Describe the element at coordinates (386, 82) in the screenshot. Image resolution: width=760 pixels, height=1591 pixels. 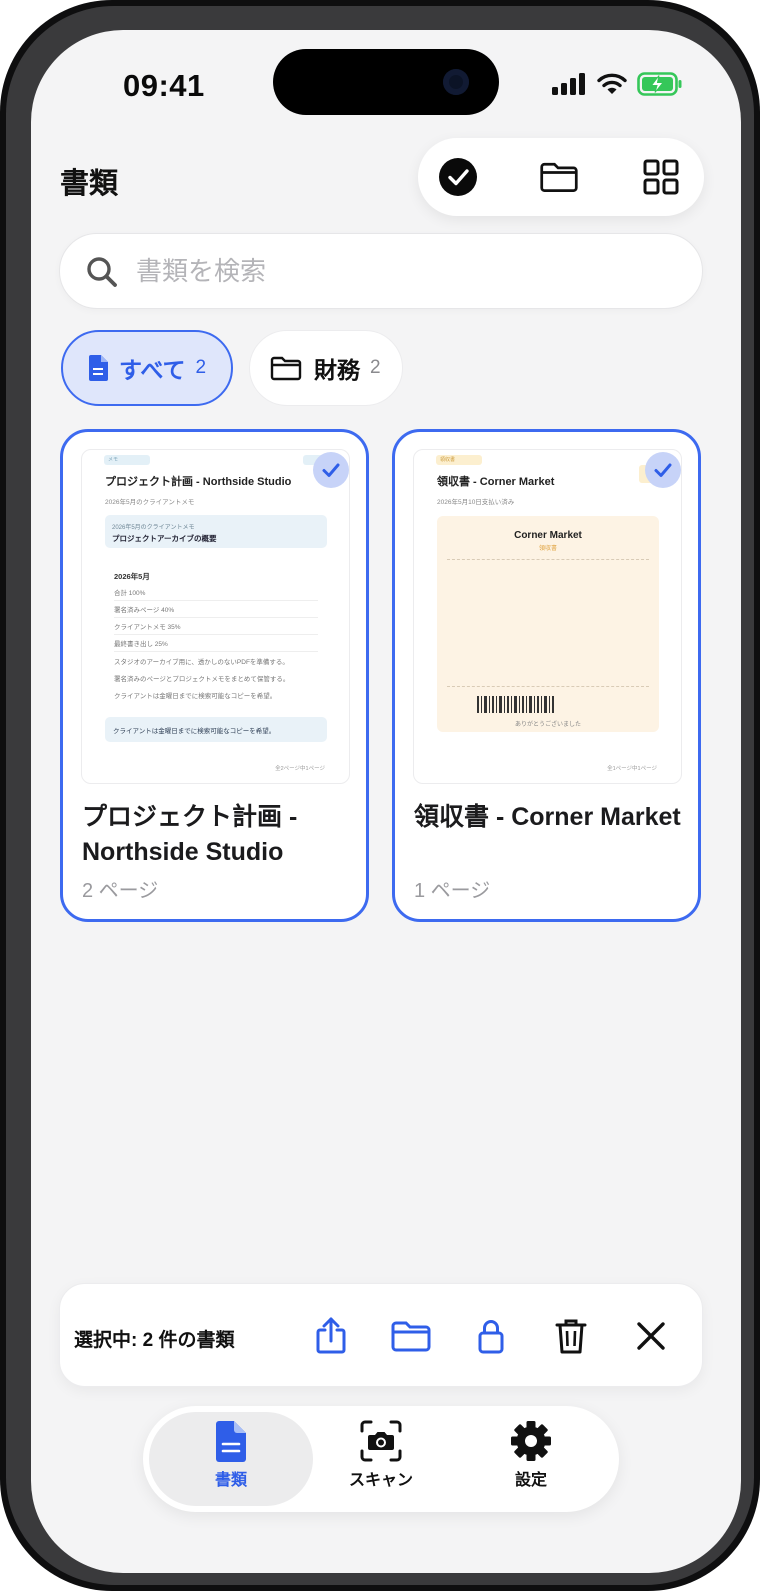
I see `dynamic-island` at that location.